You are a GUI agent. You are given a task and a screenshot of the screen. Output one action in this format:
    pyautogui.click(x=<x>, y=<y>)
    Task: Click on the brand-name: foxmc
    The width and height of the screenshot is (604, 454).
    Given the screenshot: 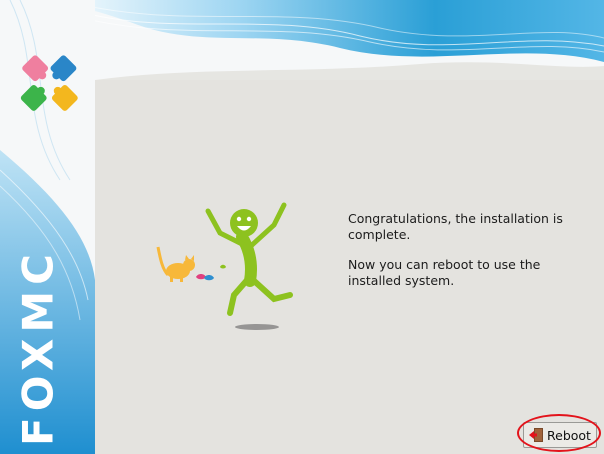 What is the action you would take?
    pyautogui.click(x=38, y=347)
    